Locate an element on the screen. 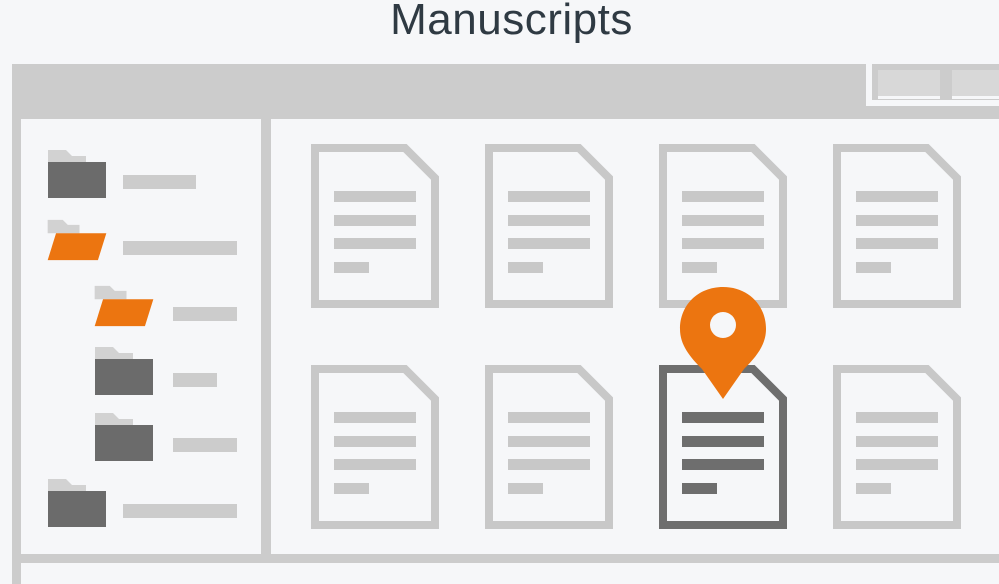  window-titlebar is located at coordinates (505, 91).